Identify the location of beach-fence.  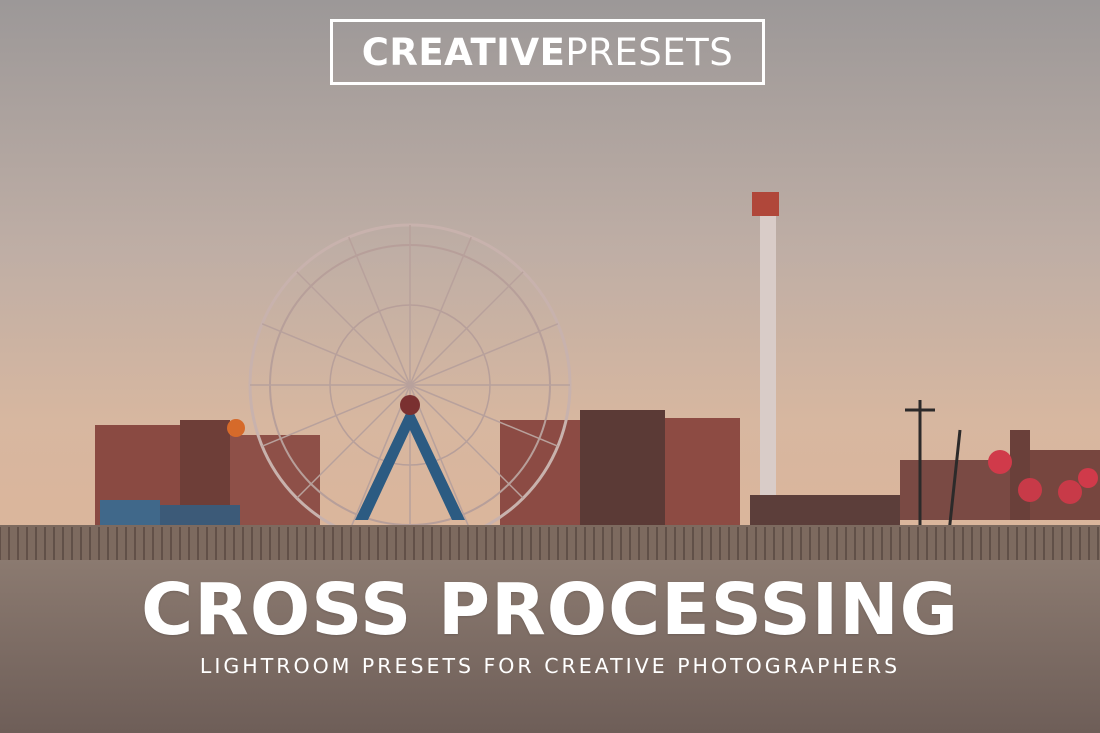
(550, 545).